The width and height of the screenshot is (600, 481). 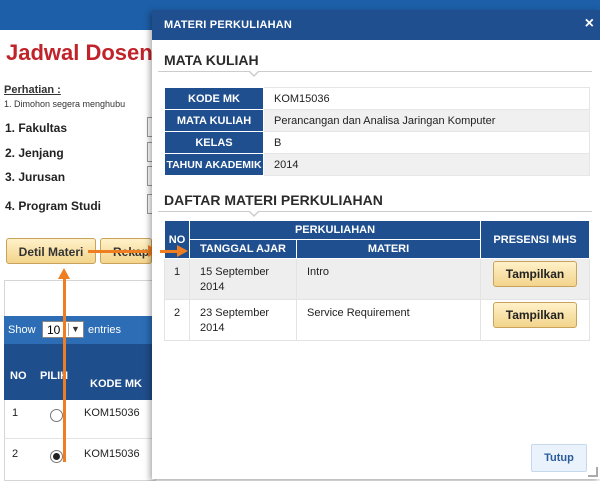 What do you see at coordinates (18, 376) in the screenshot?
I see `col-header-no: NO` at bounding box center [18, 376].